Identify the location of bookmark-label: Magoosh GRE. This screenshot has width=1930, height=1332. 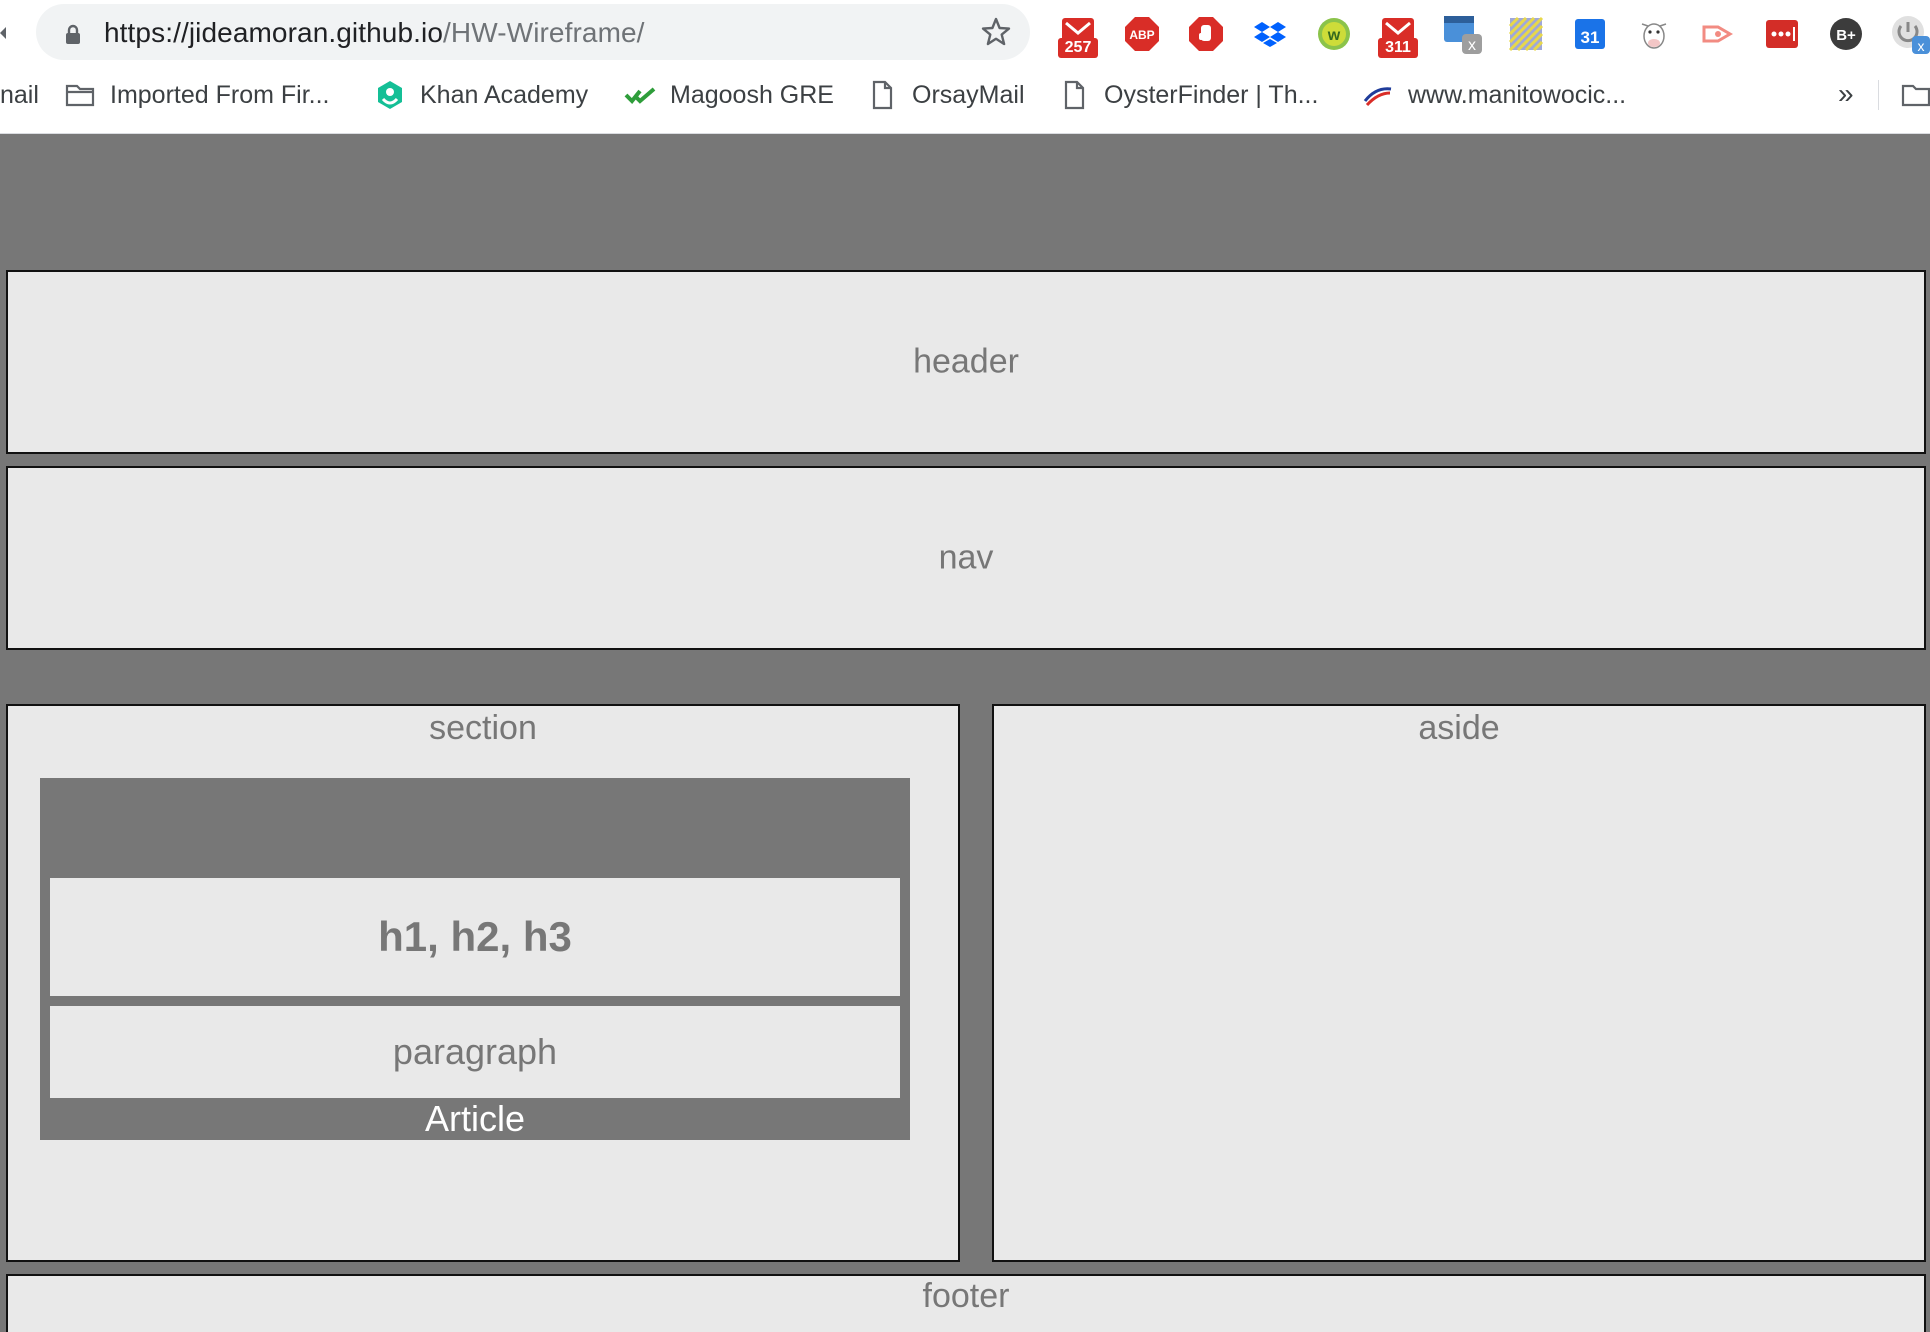
(752, 94).